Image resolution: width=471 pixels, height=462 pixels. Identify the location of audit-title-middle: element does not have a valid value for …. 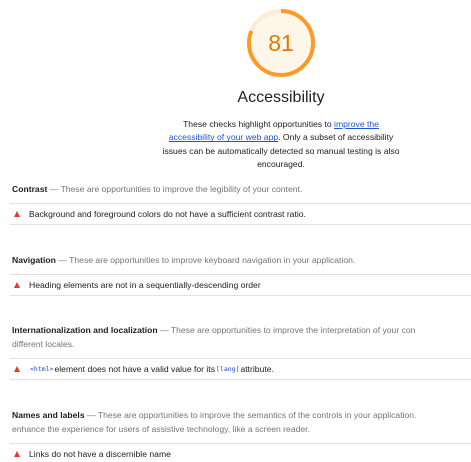
(134, 369).